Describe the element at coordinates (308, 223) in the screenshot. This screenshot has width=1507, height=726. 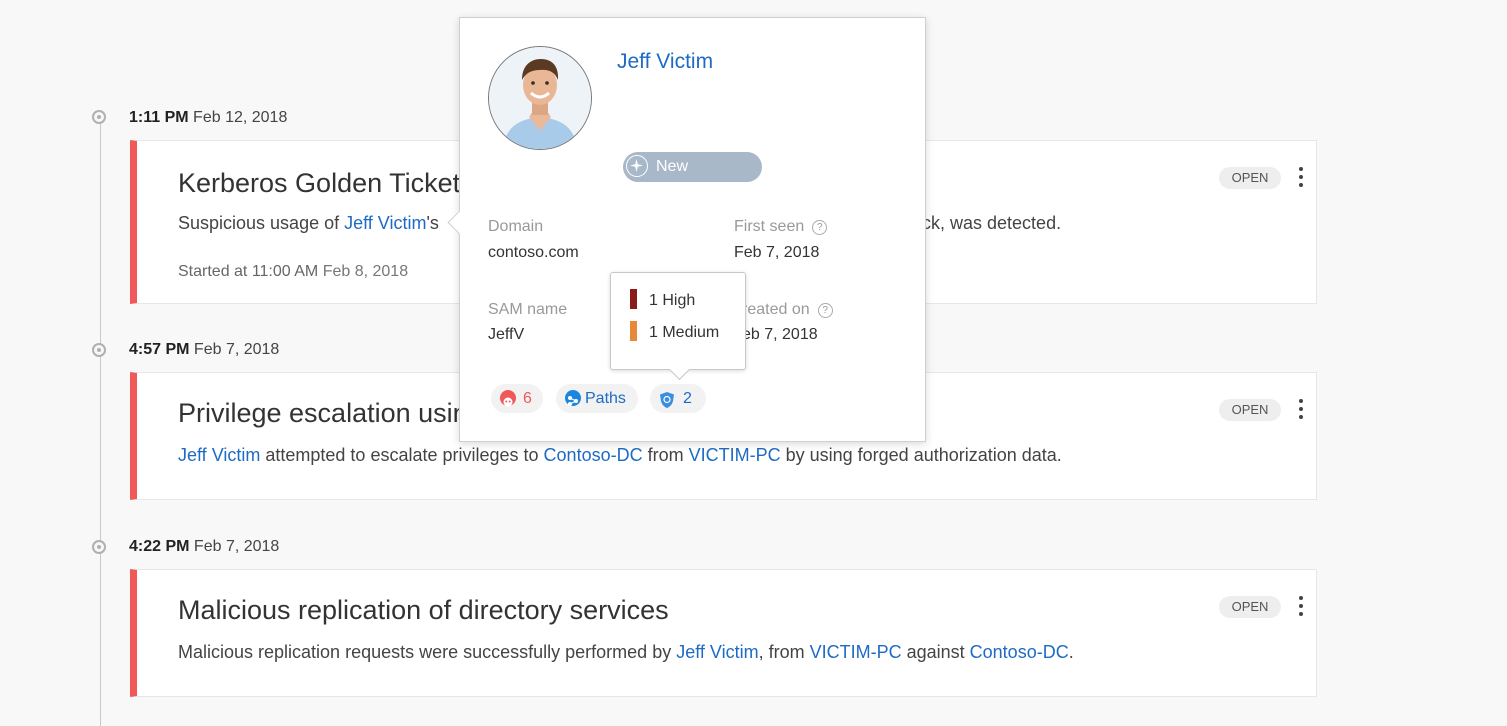
I see `alert-description: Suspicious usage of Jeff Victim's` at that location.